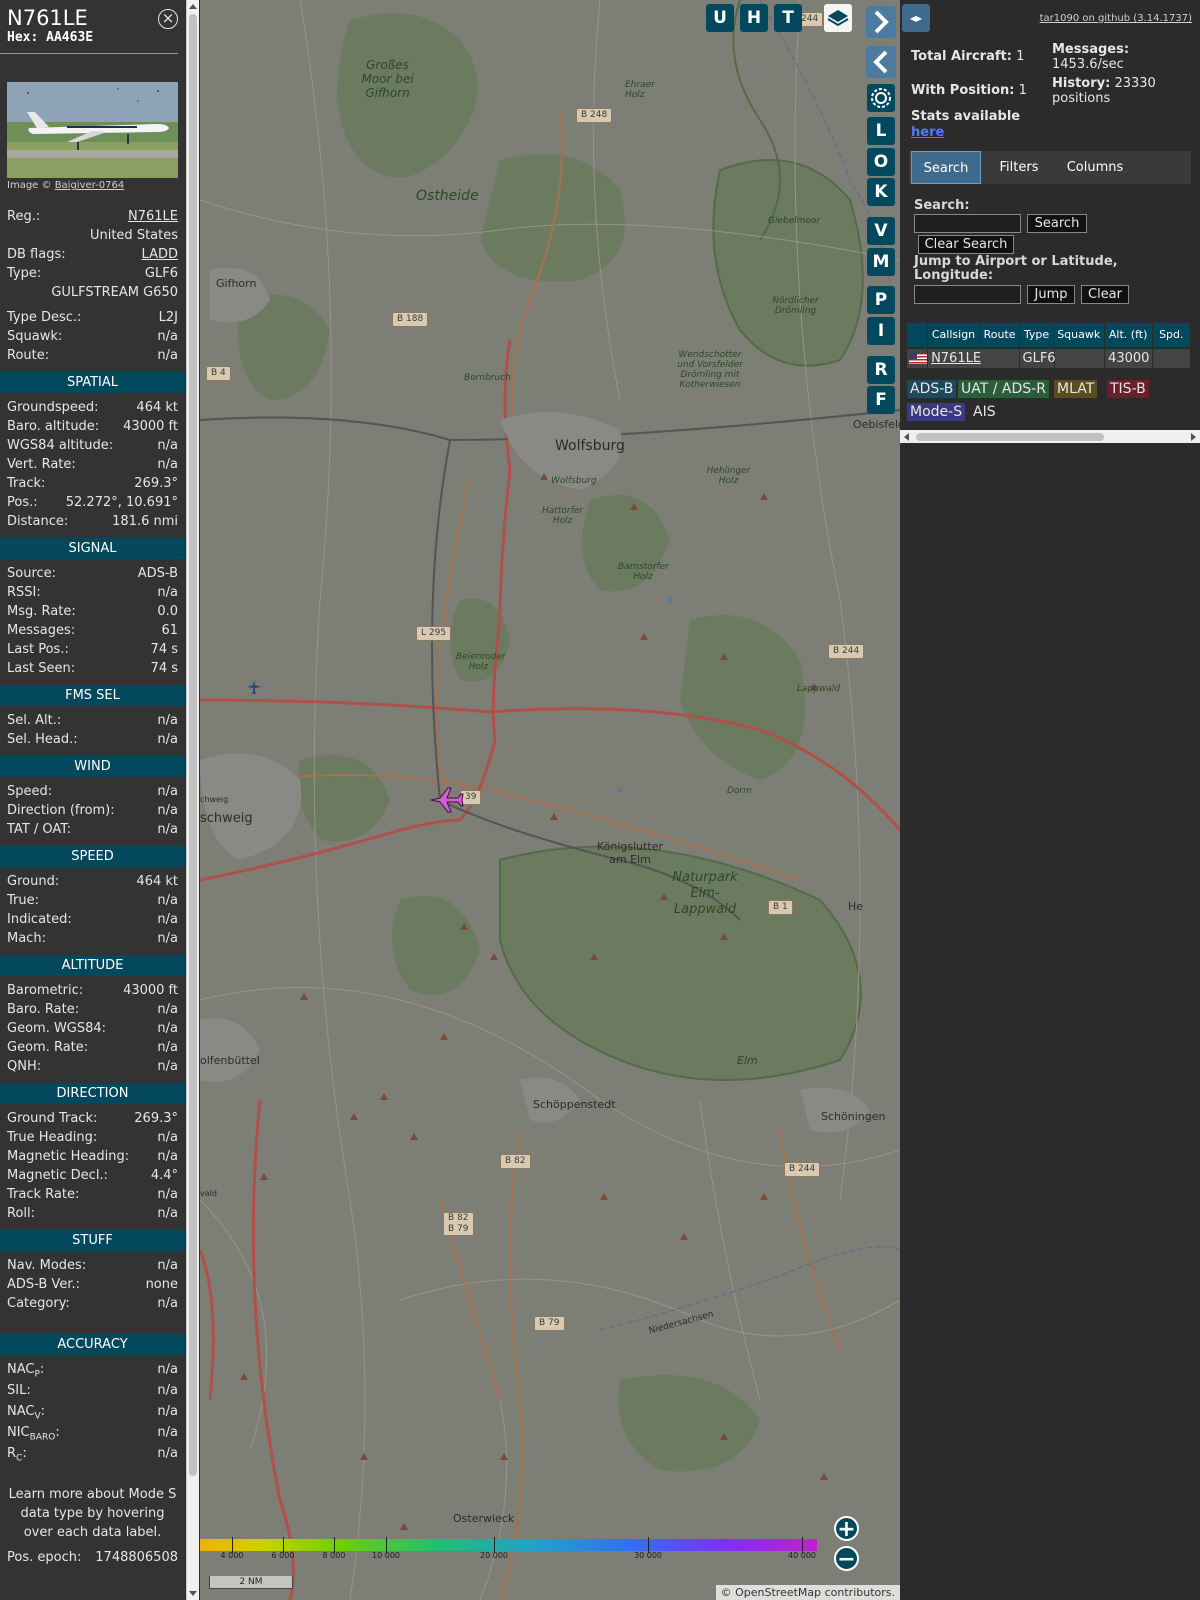 Image resolution: width=1200 pixels, height=1600 pixels. I want to click on search-button: Search, so click(1057, 223).